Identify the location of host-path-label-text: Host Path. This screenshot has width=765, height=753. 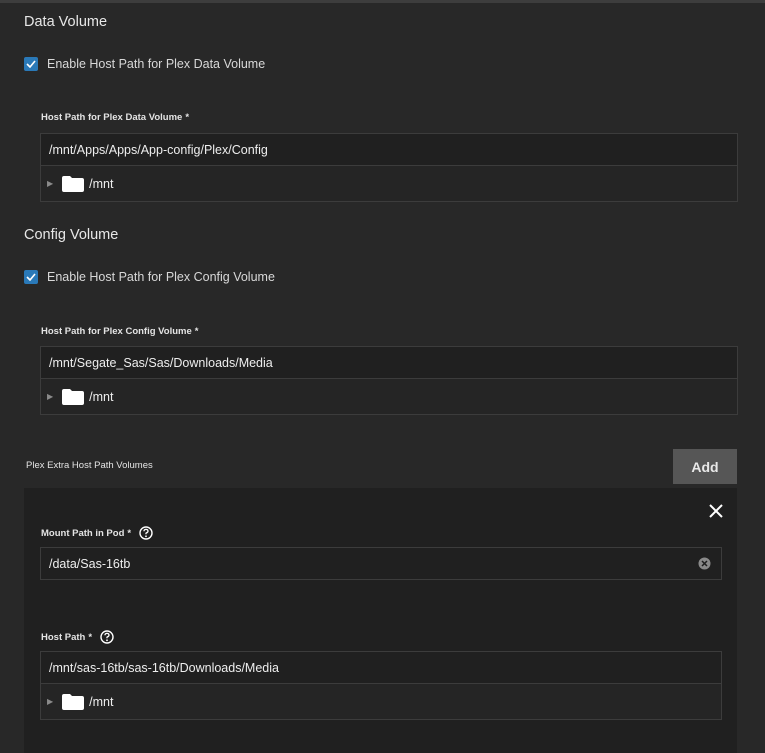
(63, 637).